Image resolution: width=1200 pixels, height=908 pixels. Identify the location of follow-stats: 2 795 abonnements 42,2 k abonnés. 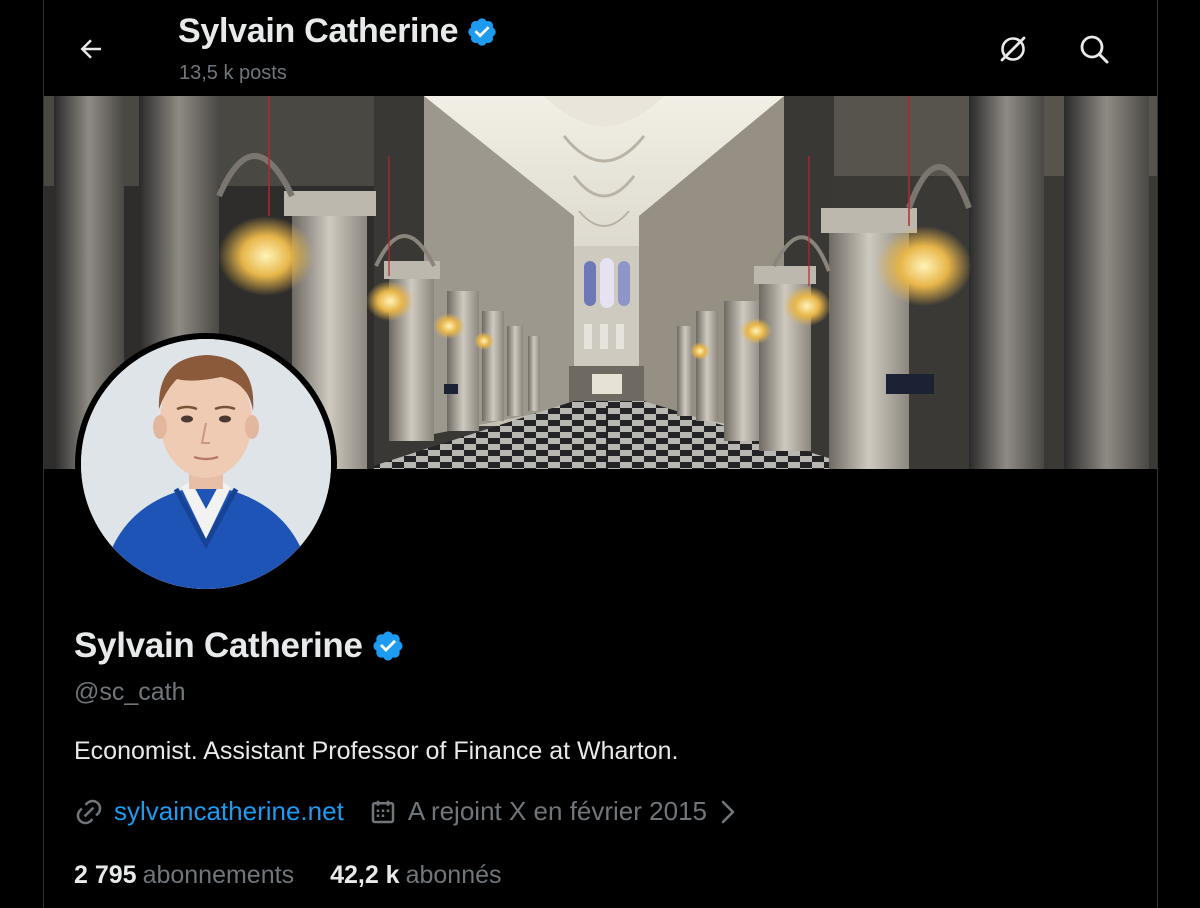
(306, 875).